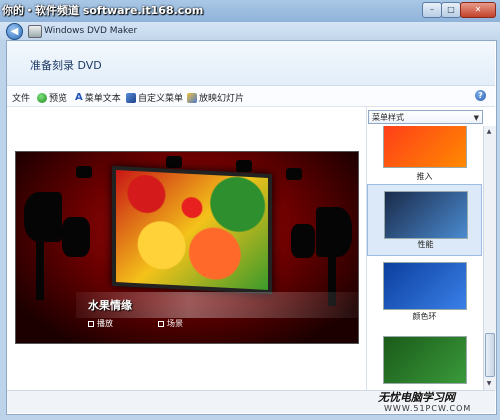 This screenshot has width=500, height=420. Describe the element at coordinates (102, 99) in the screenshot. I see `toolbar-menu-text-label: 菜单文本` at that location.